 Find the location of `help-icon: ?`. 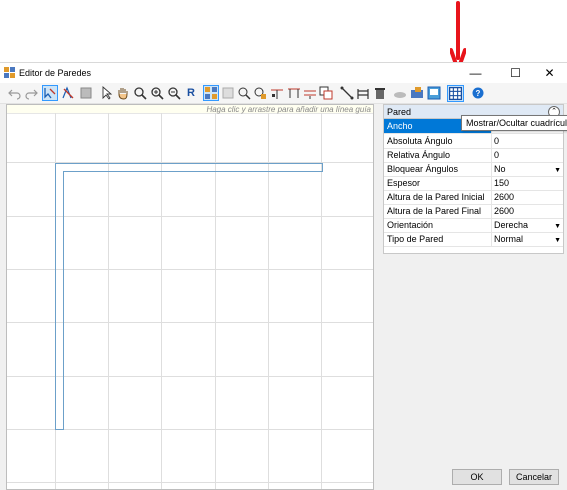

help-icon: ? is located at coordinates (478, 93).